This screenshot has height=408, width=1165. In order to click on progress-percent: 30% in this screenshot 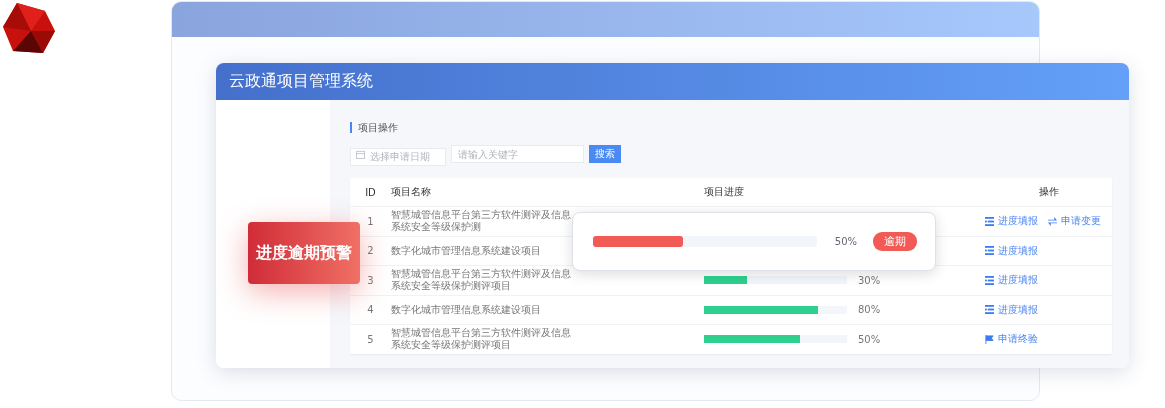, I will do `click(869, 280)`.